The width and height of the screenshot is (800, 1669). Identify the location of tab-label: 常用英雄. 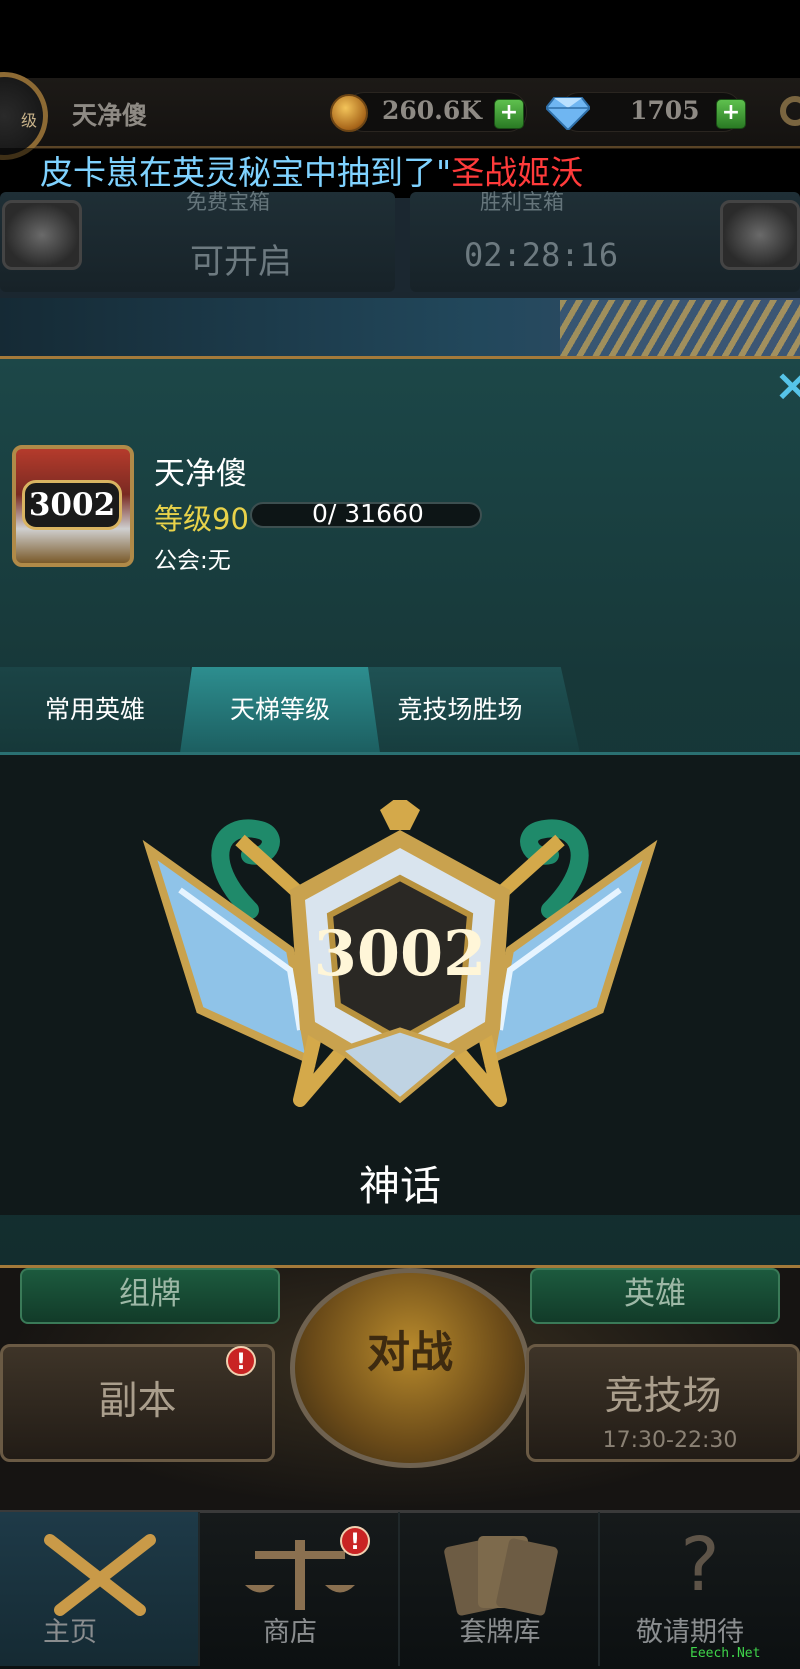
(94, 709).